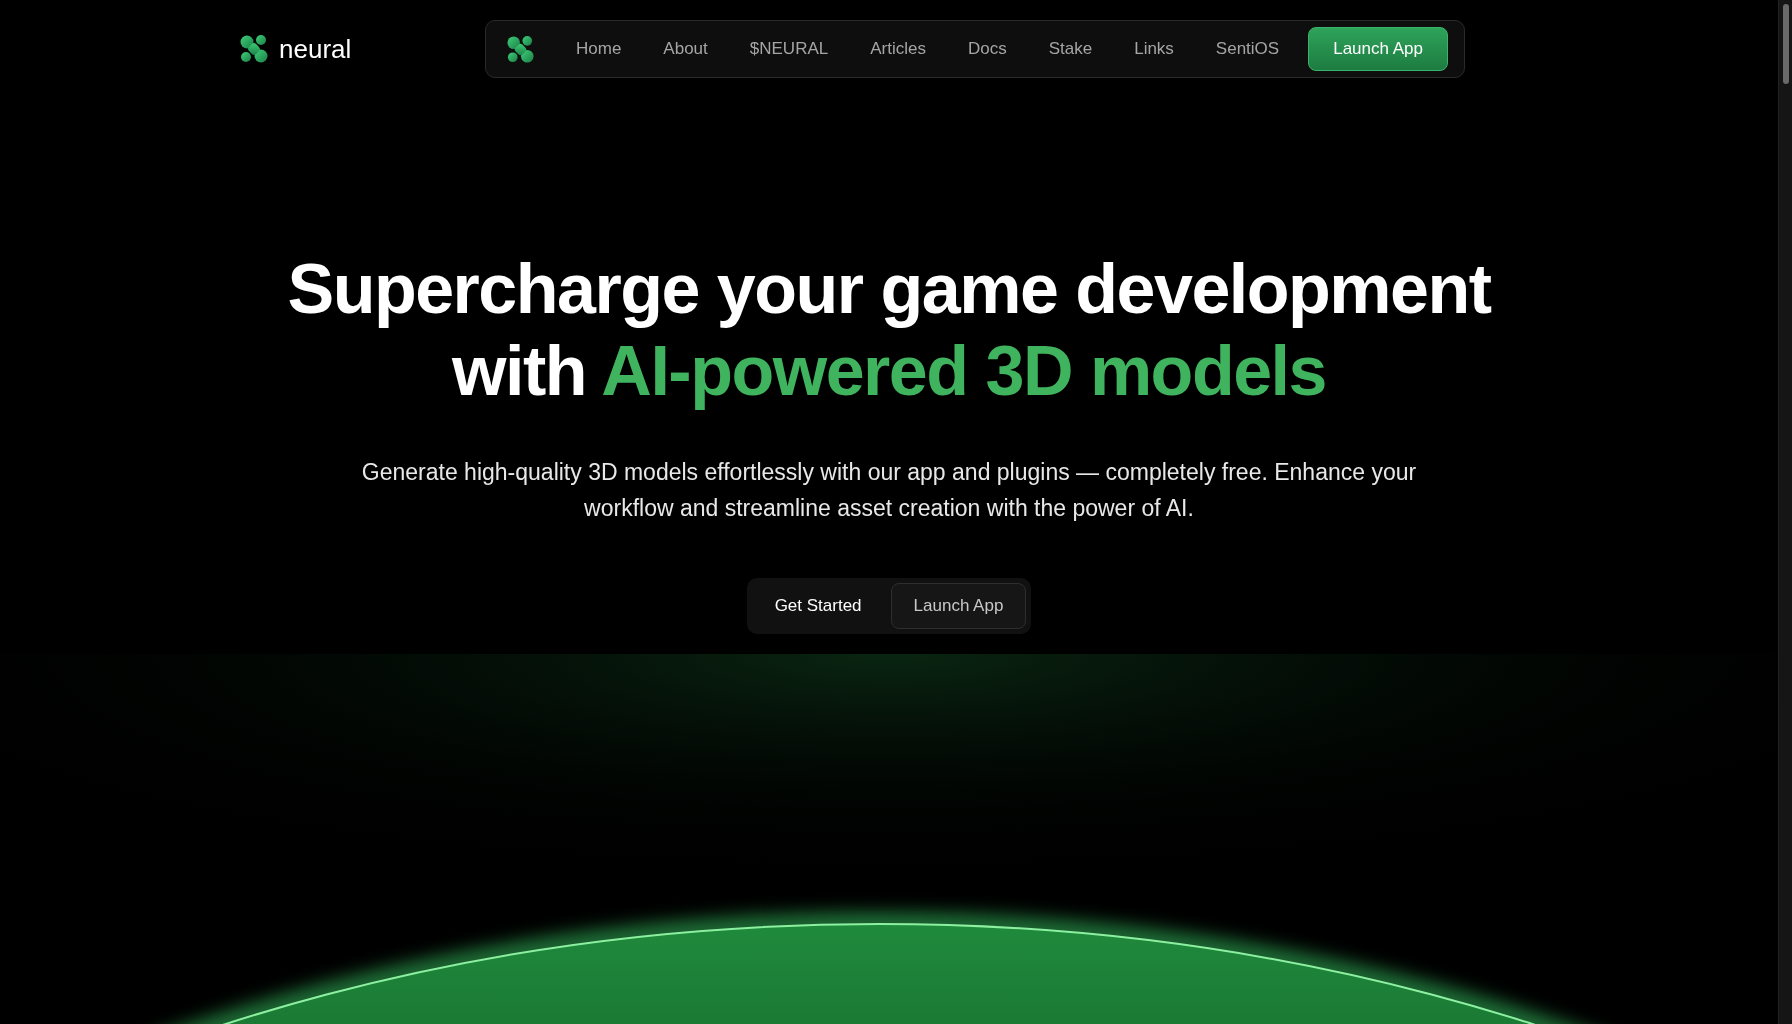 The width and height of the screenshot is (1792, 1024). Describe the element at coordinates (1070, 49) in the screenshot. I see `nav-link: Stake` at that location.